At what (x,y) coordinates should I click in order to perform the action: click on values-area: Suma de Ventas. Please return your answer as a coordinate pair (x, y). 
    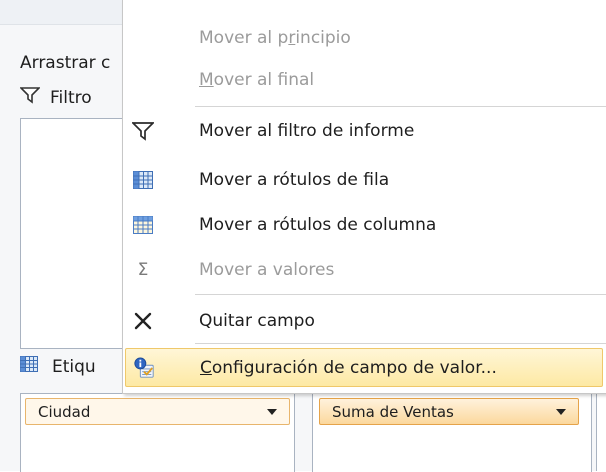
    Looking at the image, I should click on (452, 432).